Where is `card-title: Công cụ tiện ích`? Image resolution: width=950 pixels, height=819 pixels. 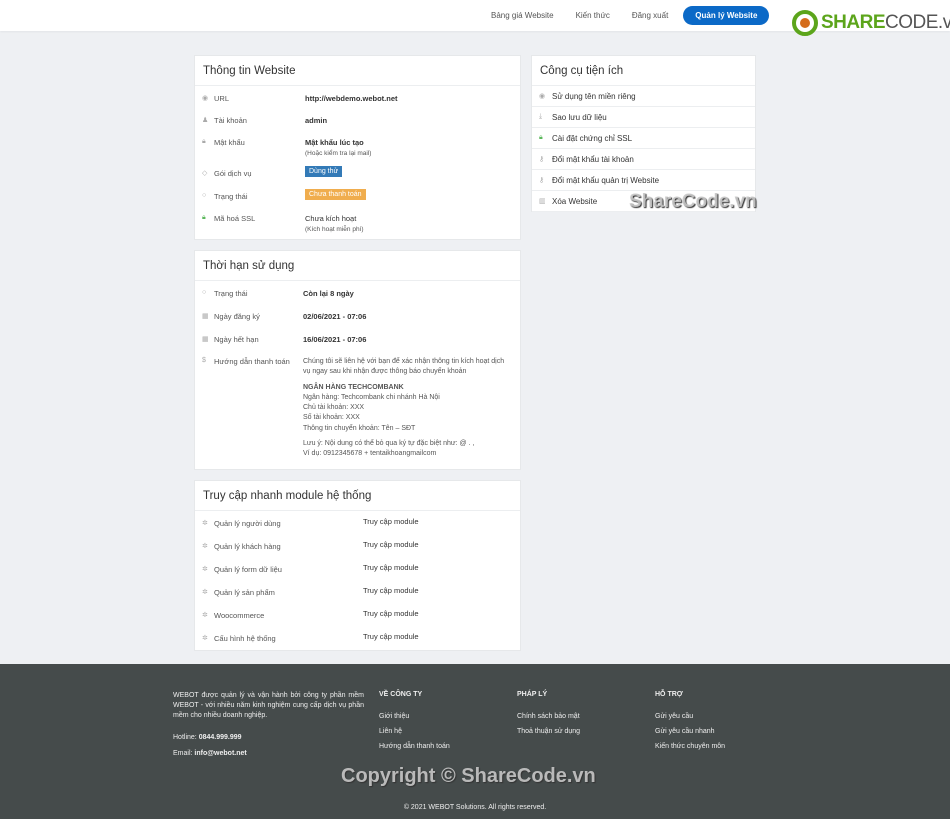 card-title: Công cụ tiện ích is located at coordinates (643, 71).